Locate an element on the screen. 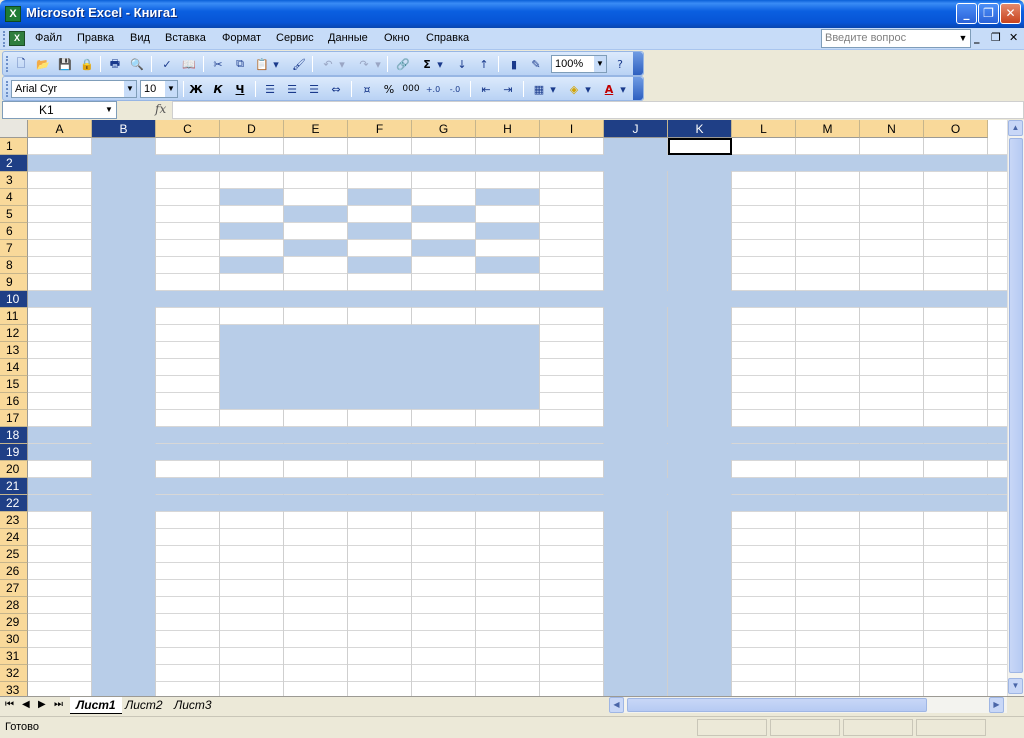 Image resolution: width=1024 pixels, height=738 pixels. scroll-right-icon: ▶ is located at coordinates (996, 705).